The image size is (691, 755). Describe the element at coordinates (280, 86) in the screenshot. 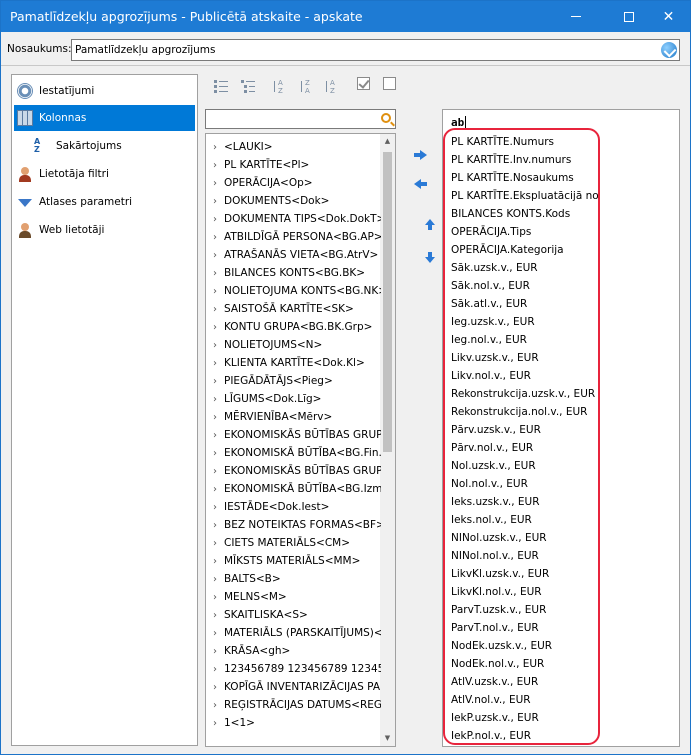

I see `sort-az-button: AZ` at that location.